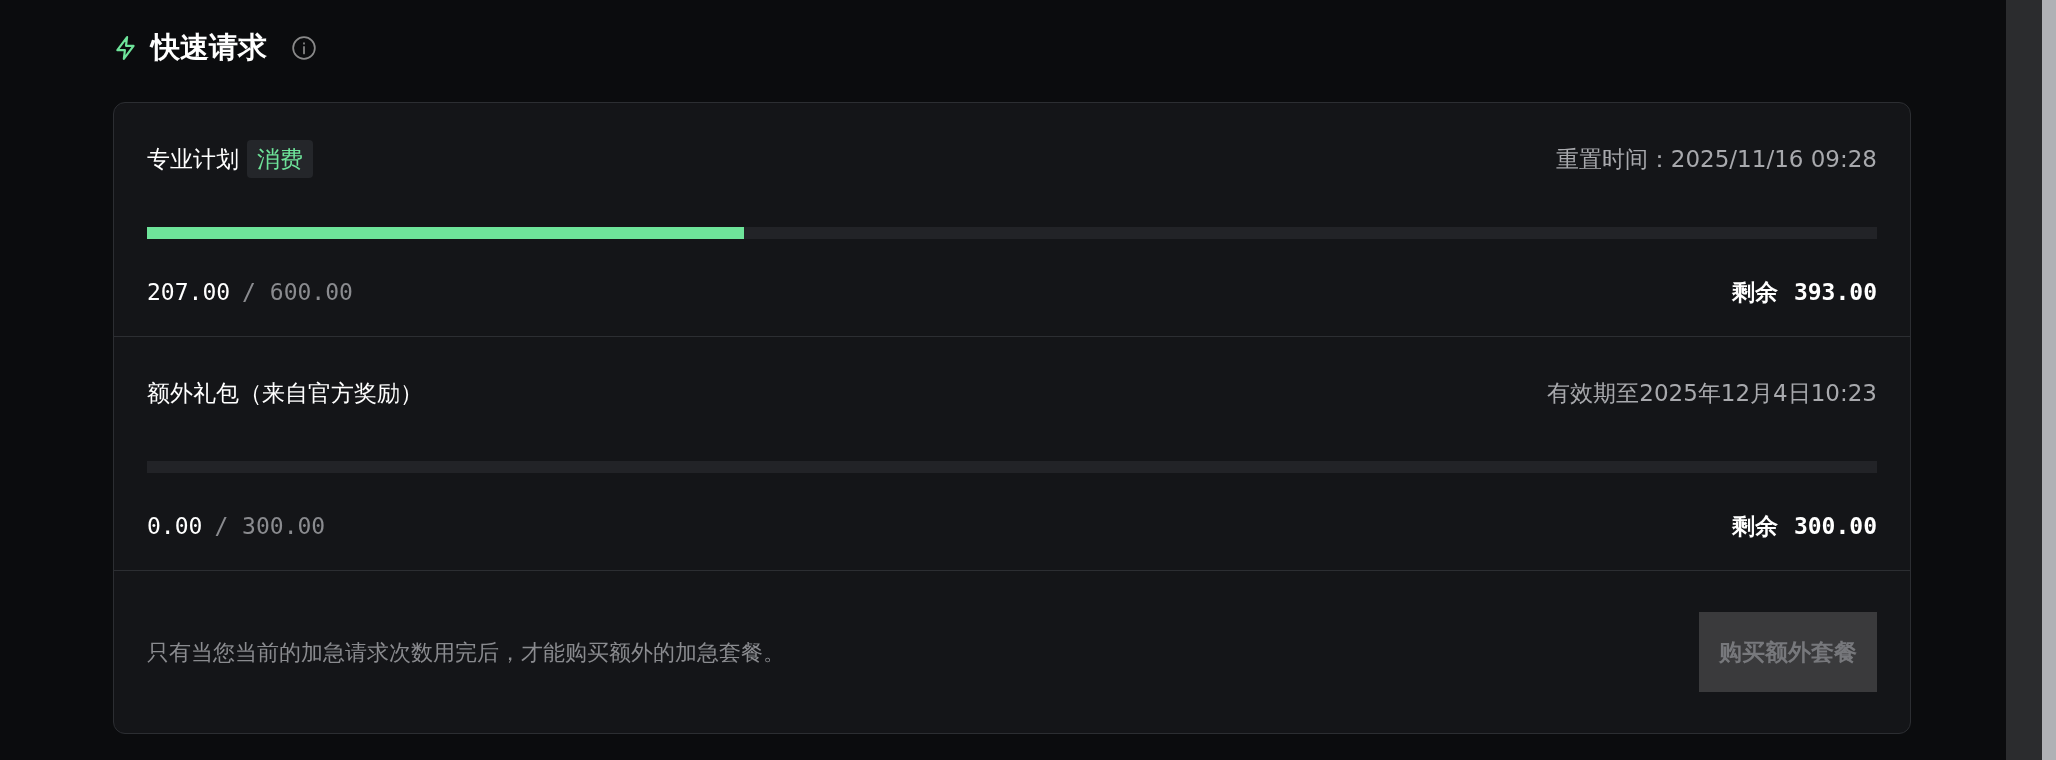 The image size is (2056, 760). I want to click on plan-date: 重置时间：2025/11/16 09:28, so click(1716, 159).